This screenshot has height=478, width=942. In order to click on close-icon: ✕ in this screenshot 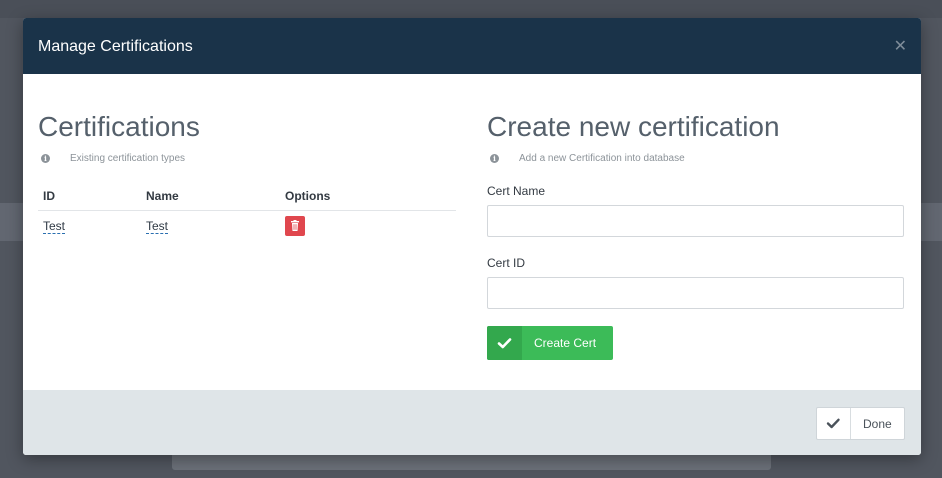, I will do `click(900, 47)`.